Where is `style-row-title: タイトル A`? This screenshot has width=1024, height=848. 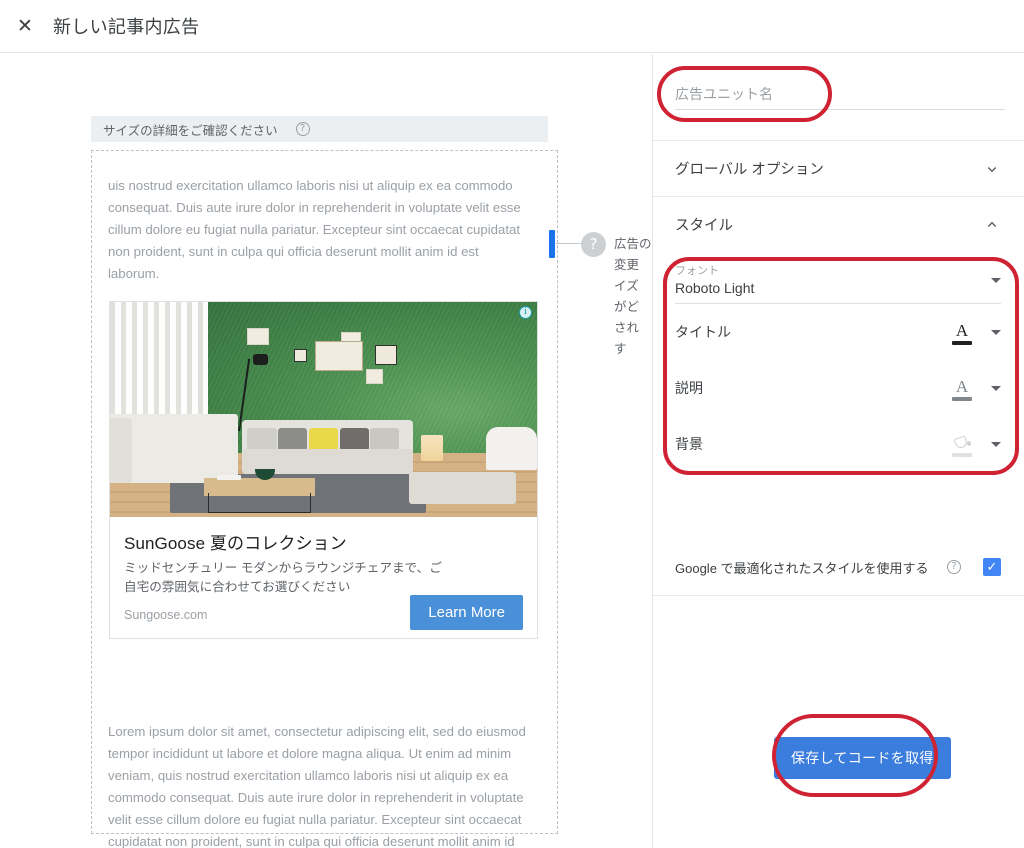
style-row-title: タイトル A is located at coordinates (838, 332).